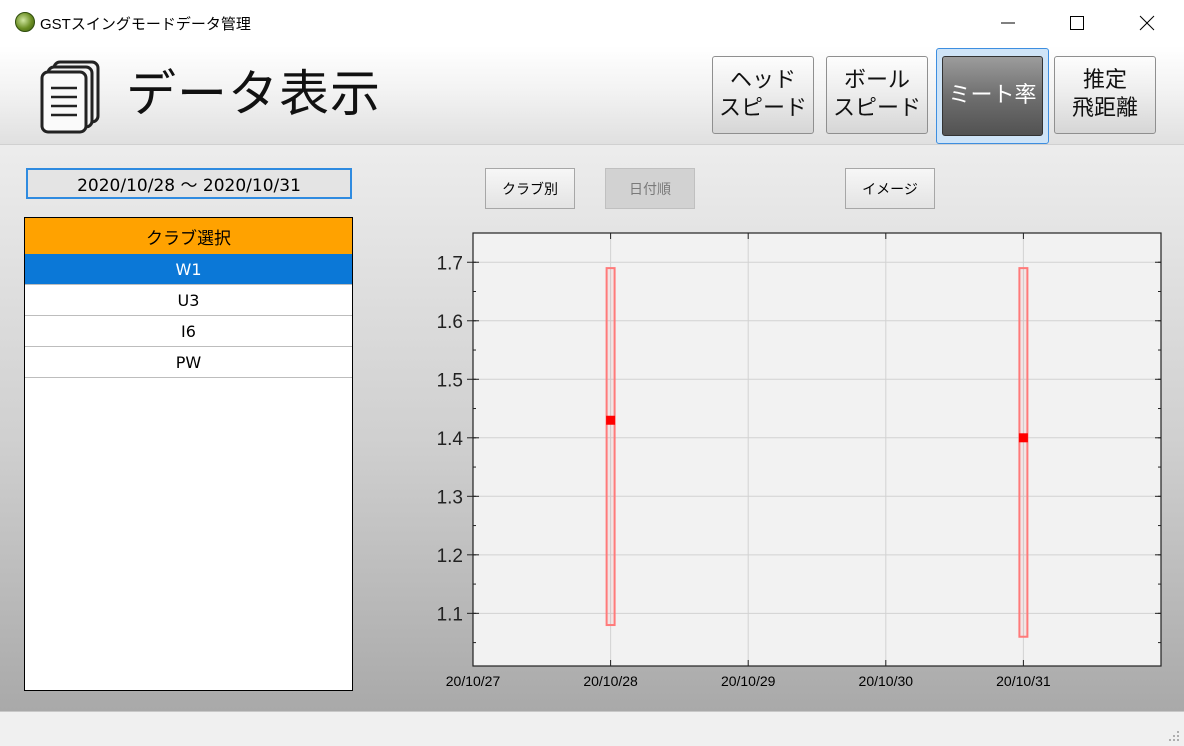  I want to click on close-icon, so click(1147, 23).